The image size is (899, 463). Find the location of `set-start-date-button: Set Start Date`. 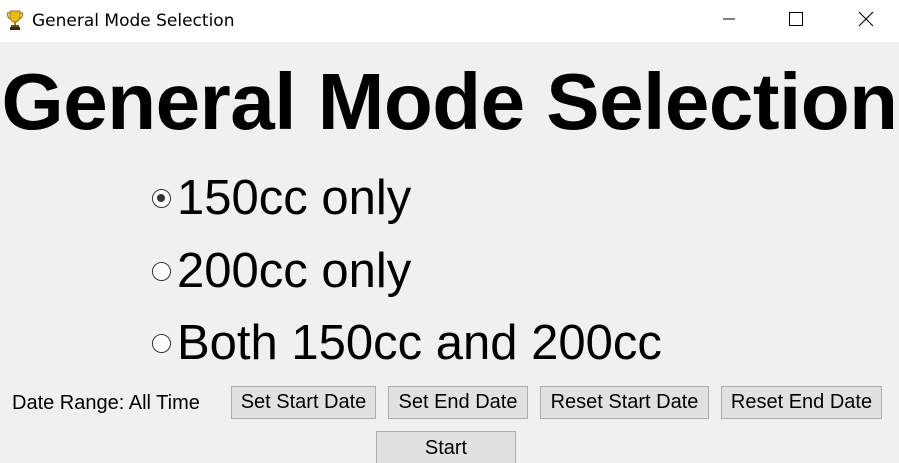

set-start-date-button: Set Start Date is located at coordinates (303, 402).